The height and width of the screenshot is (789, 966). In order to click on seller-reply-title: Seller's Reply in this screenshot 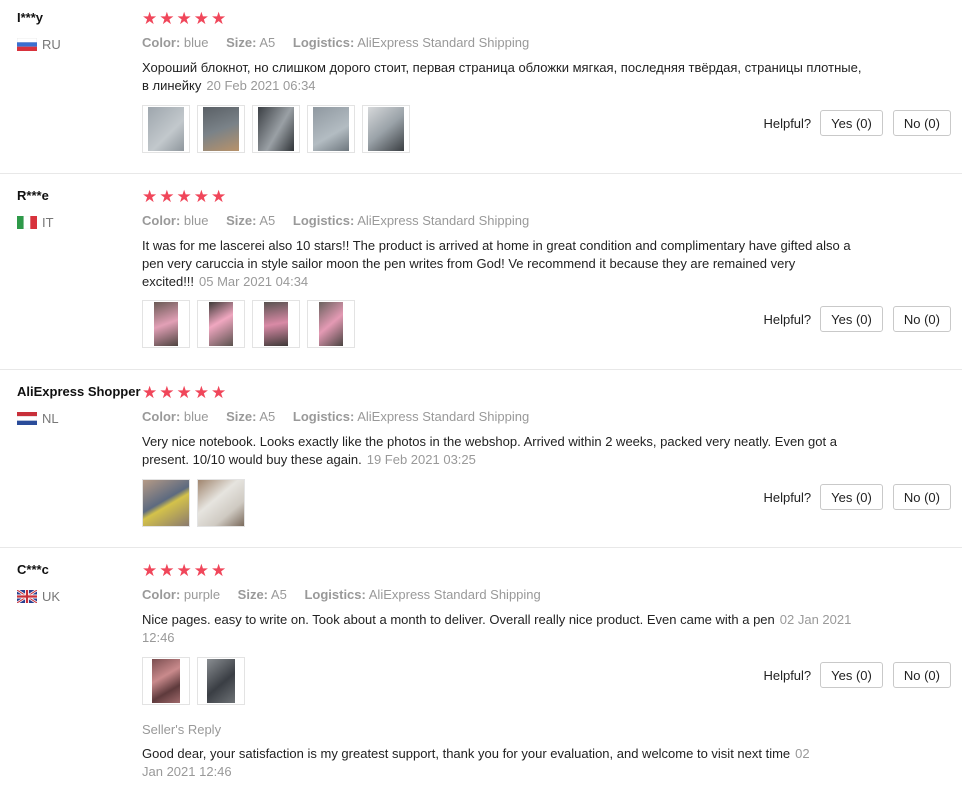, I will do `click(182, 729)`.